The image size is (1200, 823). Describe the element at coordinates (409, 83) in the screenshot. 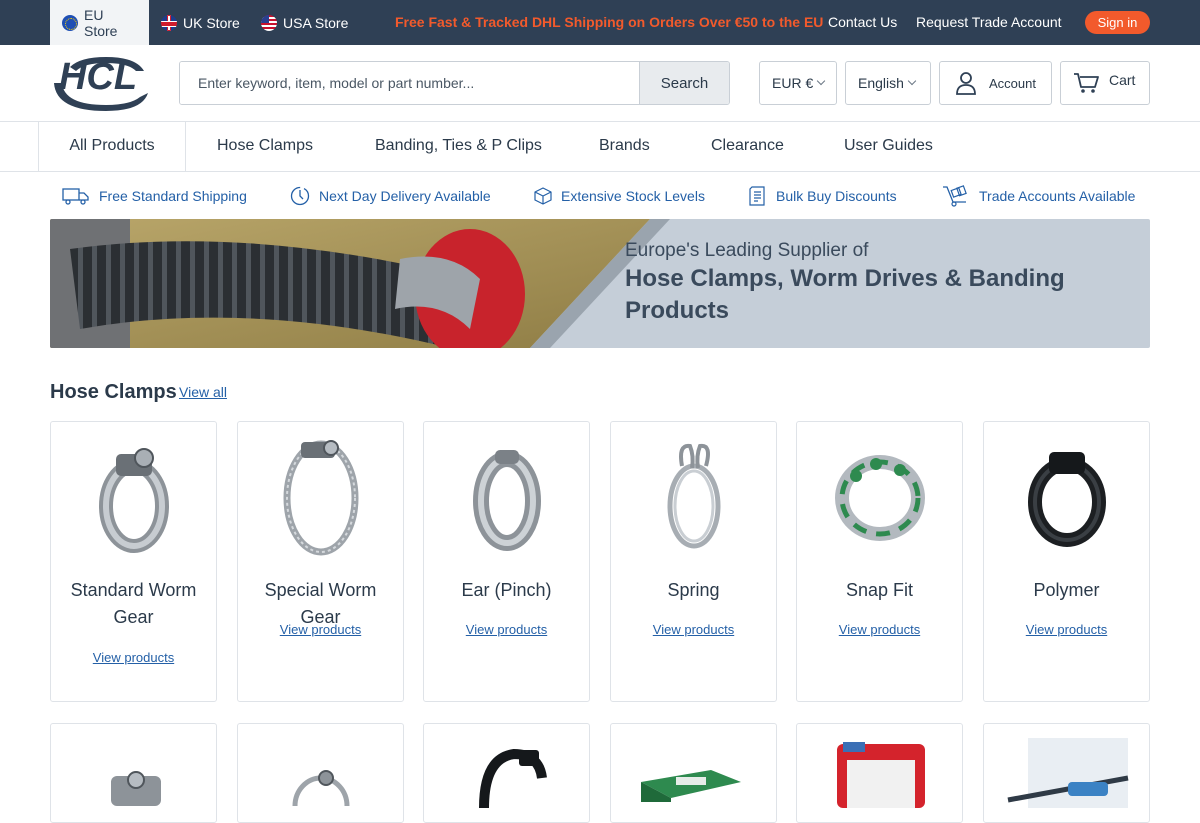

I see `search-input` at that location.